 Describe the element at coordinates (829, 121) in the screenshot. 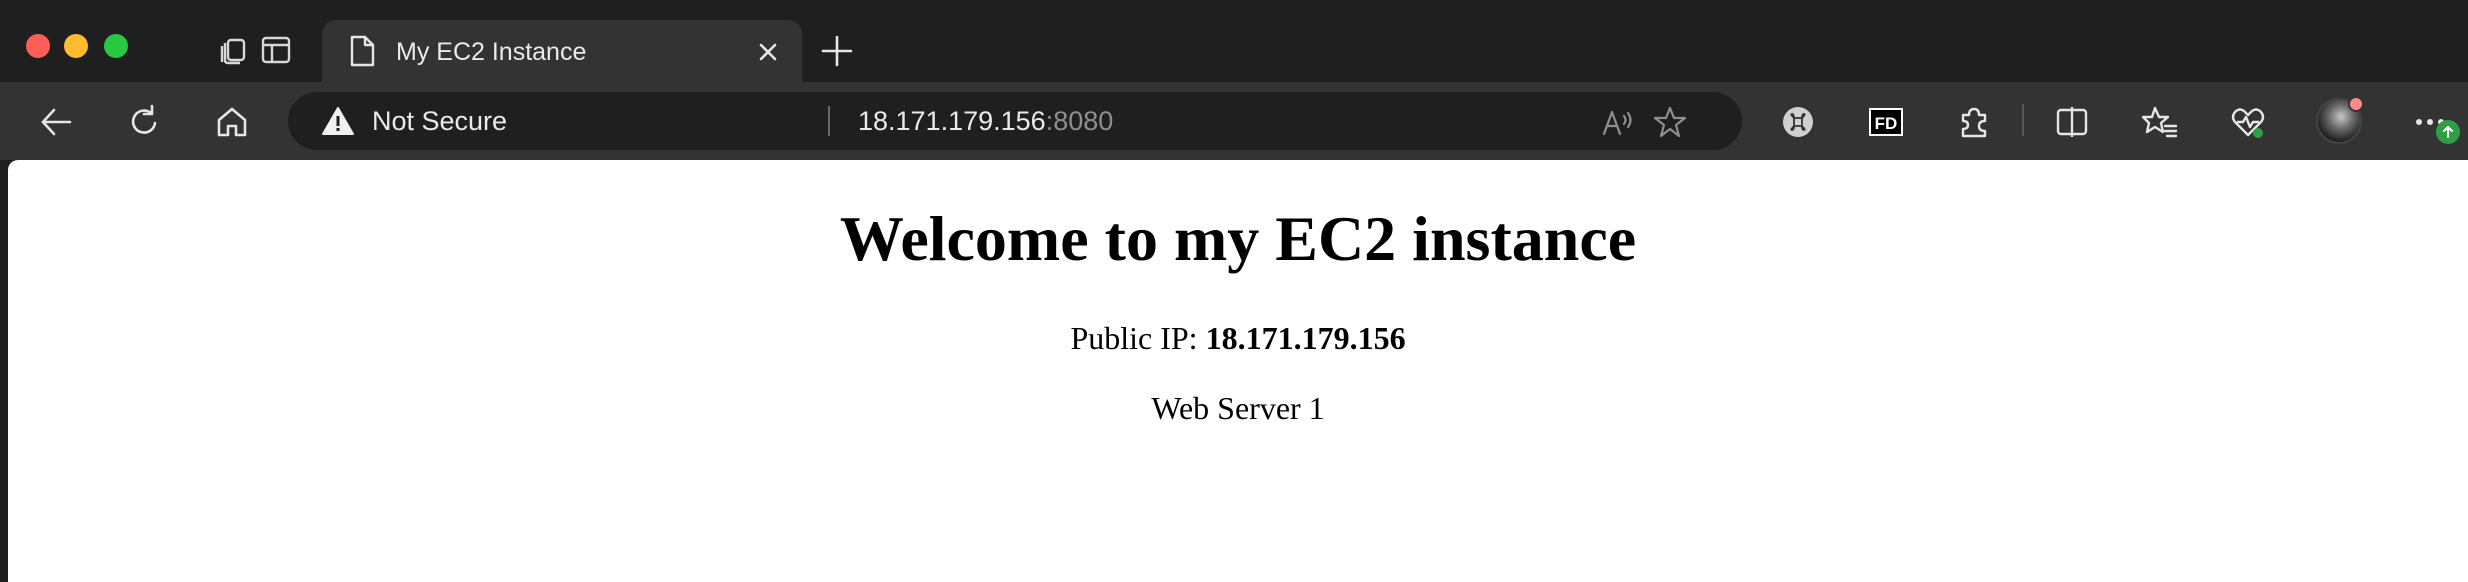

I see `address-separator` at that location.